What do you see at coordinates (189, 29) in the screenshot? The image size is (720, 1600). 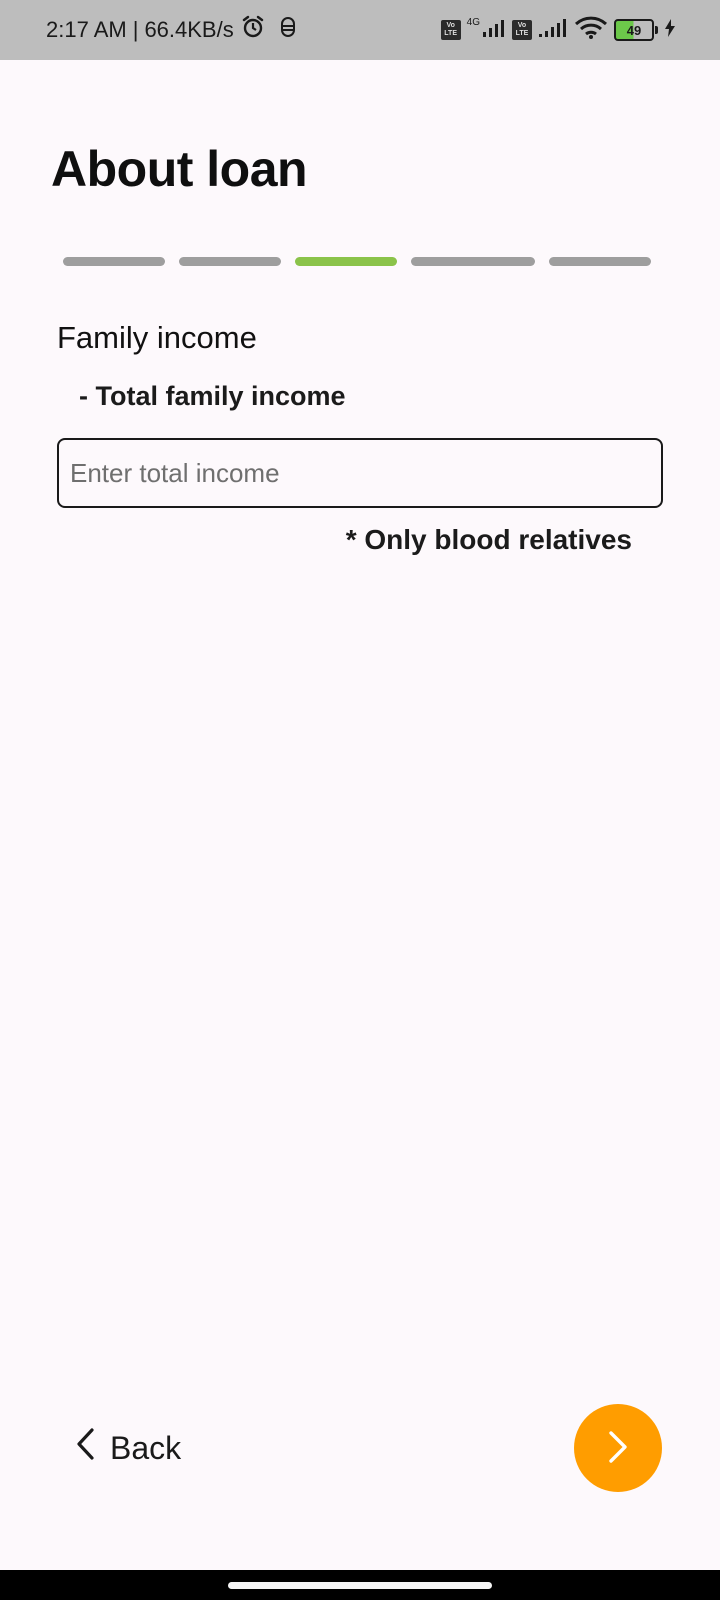 I see `net-speed: 66.4KB/s` at bounding box center [189, 29].